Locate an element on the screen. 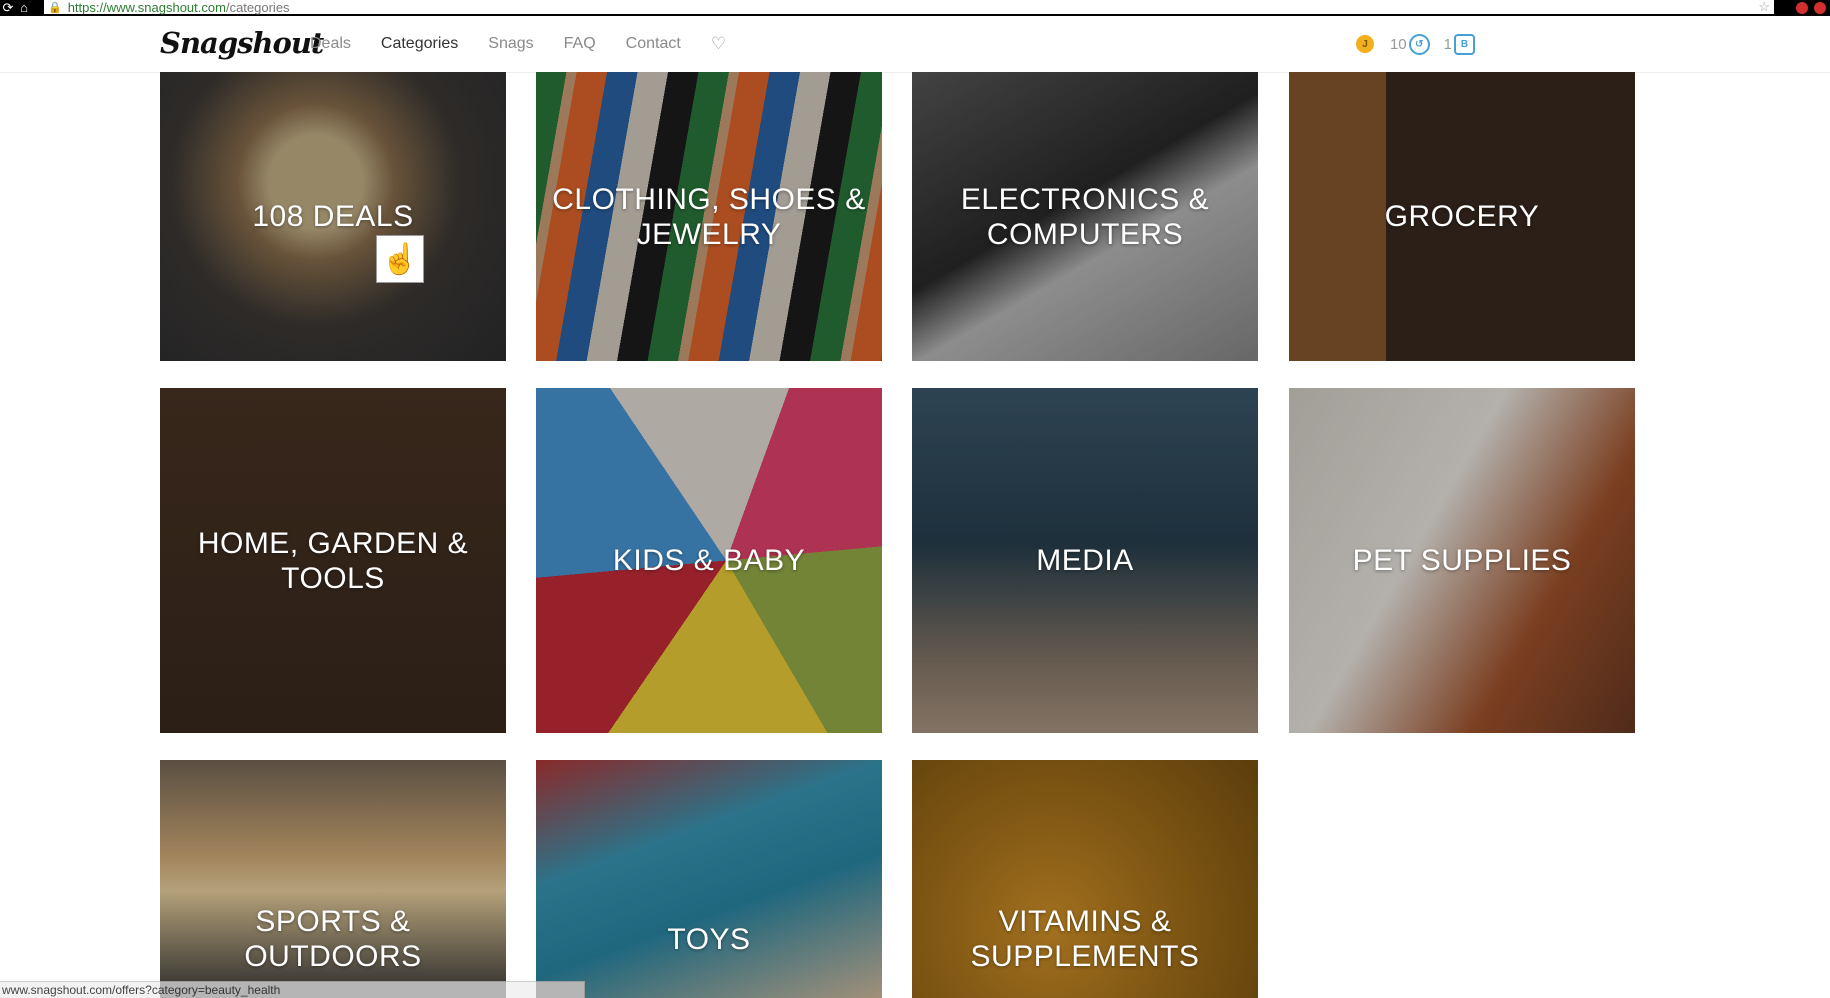  stat-points: 10 is located at coordinates (1398, 44).